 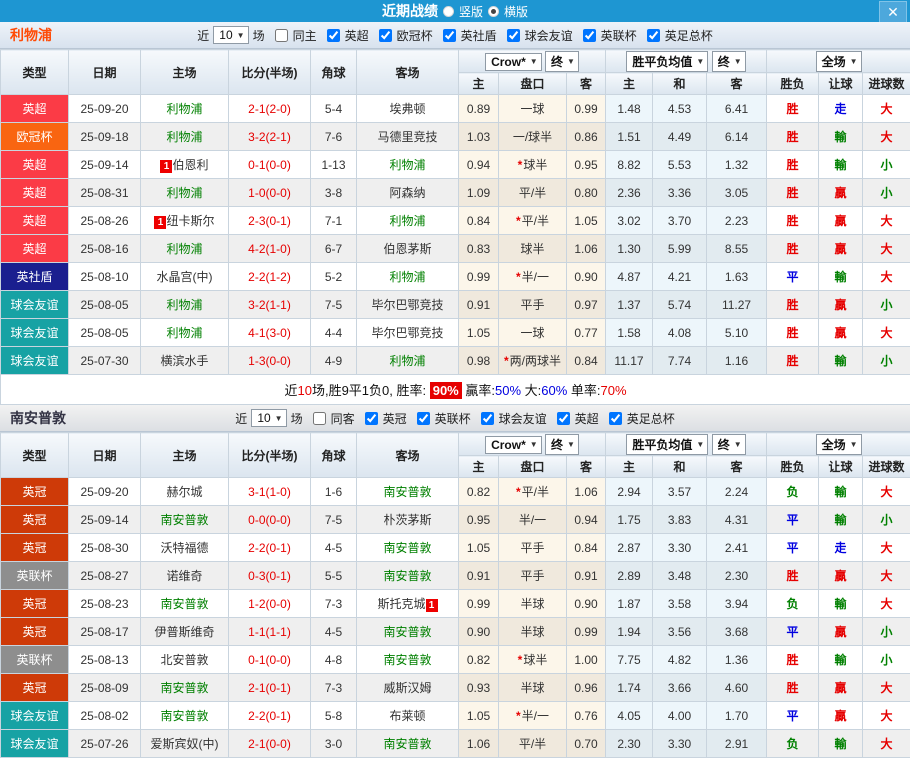 I want to click on same-venue-label: 同客, so click(x=343, y=418).